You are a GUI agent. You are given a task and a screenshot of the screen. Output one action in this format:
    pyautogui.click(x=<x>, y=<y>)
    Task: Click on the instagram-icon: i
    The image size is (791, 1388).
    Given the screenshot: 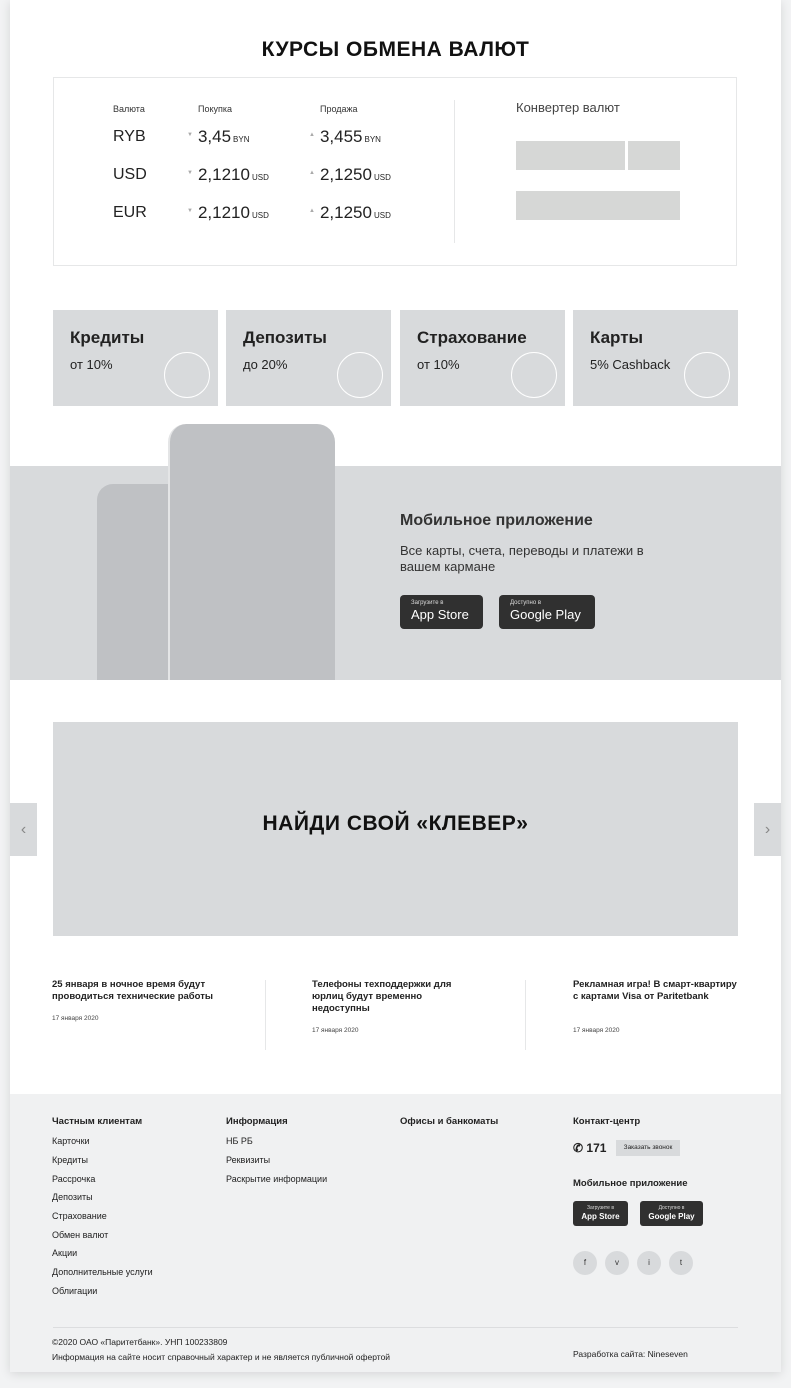 What is the action you would take?
    pyautogui.click(x=649, y=1263)
    